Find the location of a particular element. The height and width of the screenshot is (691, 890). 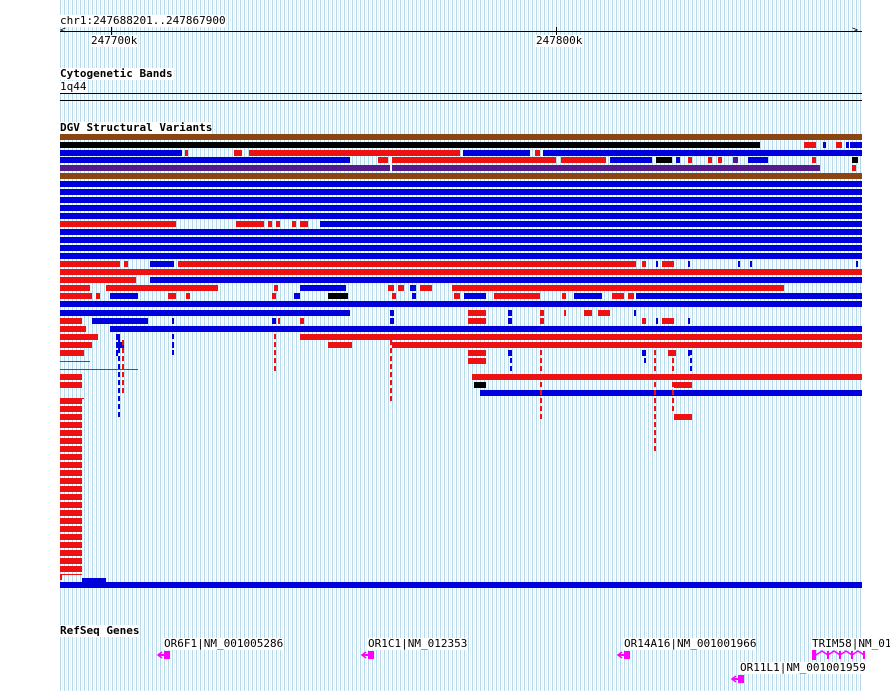

refseq-genes-canvas is located at coordinates (510, 666).